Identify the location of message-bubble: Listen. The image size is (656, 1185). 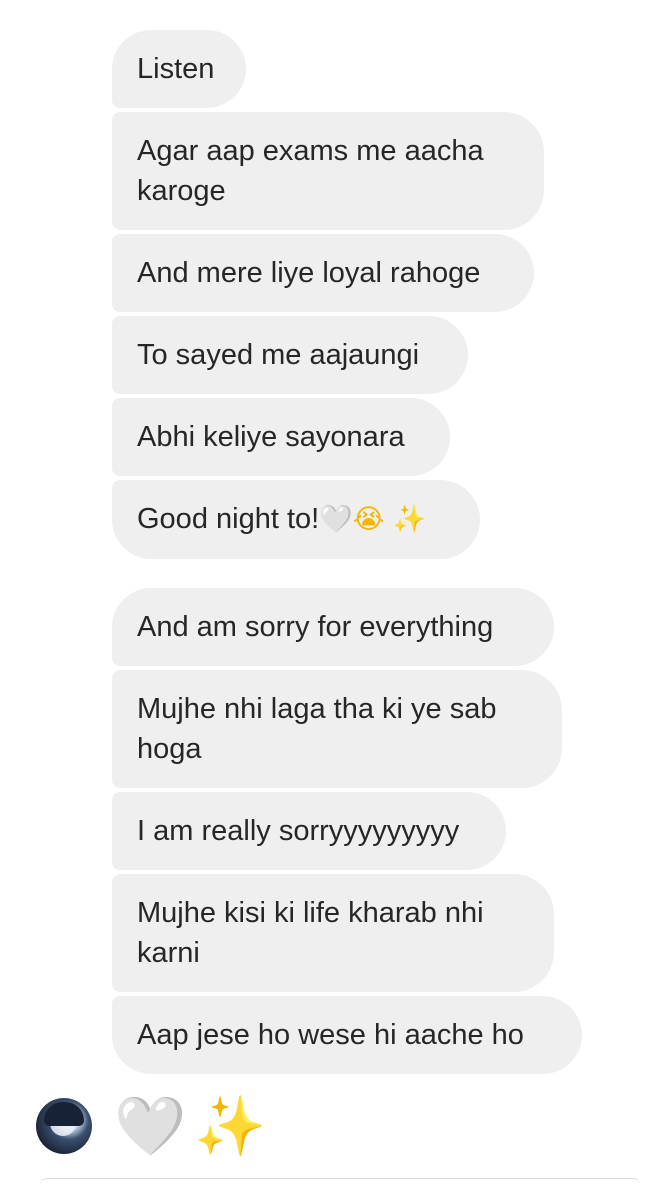
(179, 69).